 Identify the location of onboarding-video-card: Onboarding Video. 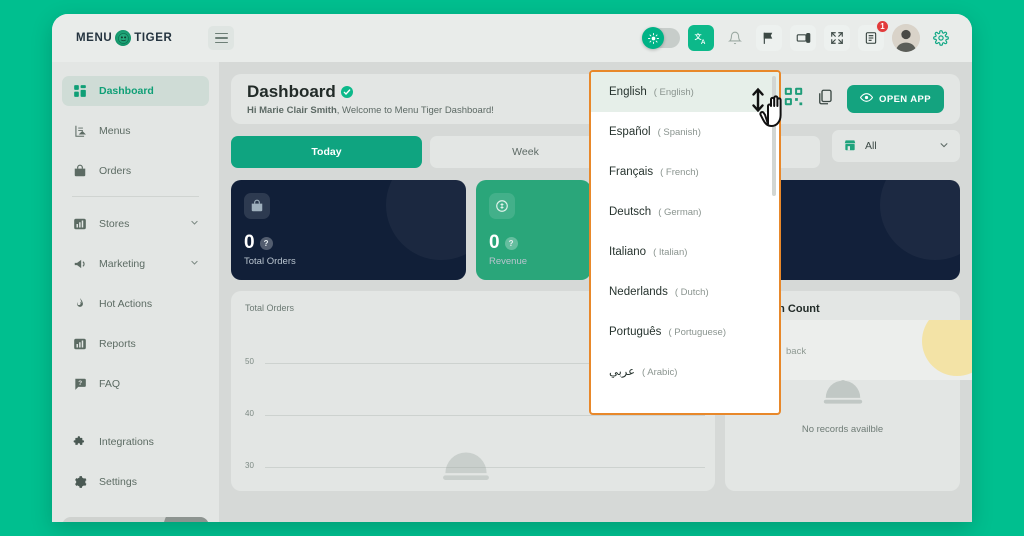
(135, 519).